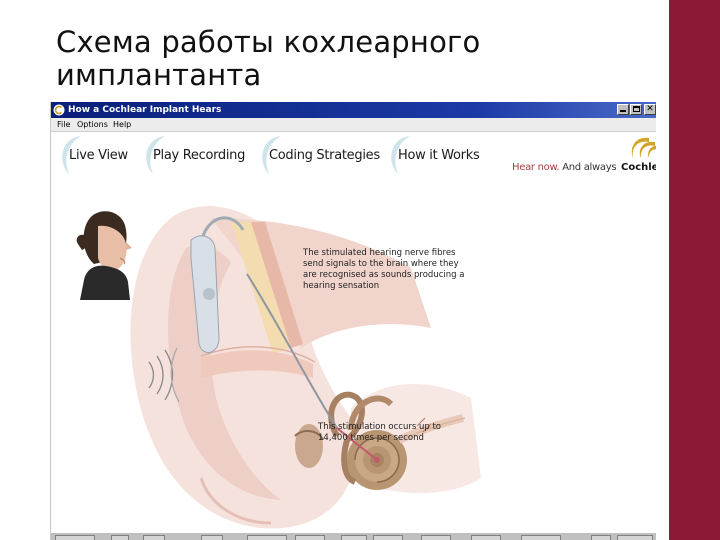 The width and height of the screenshot is (720, 540). Describe the element at coordinates (353, 110) in the screenshot. I see `window-title-bar: How a Cochlear Implant Hears ✕` at that location.